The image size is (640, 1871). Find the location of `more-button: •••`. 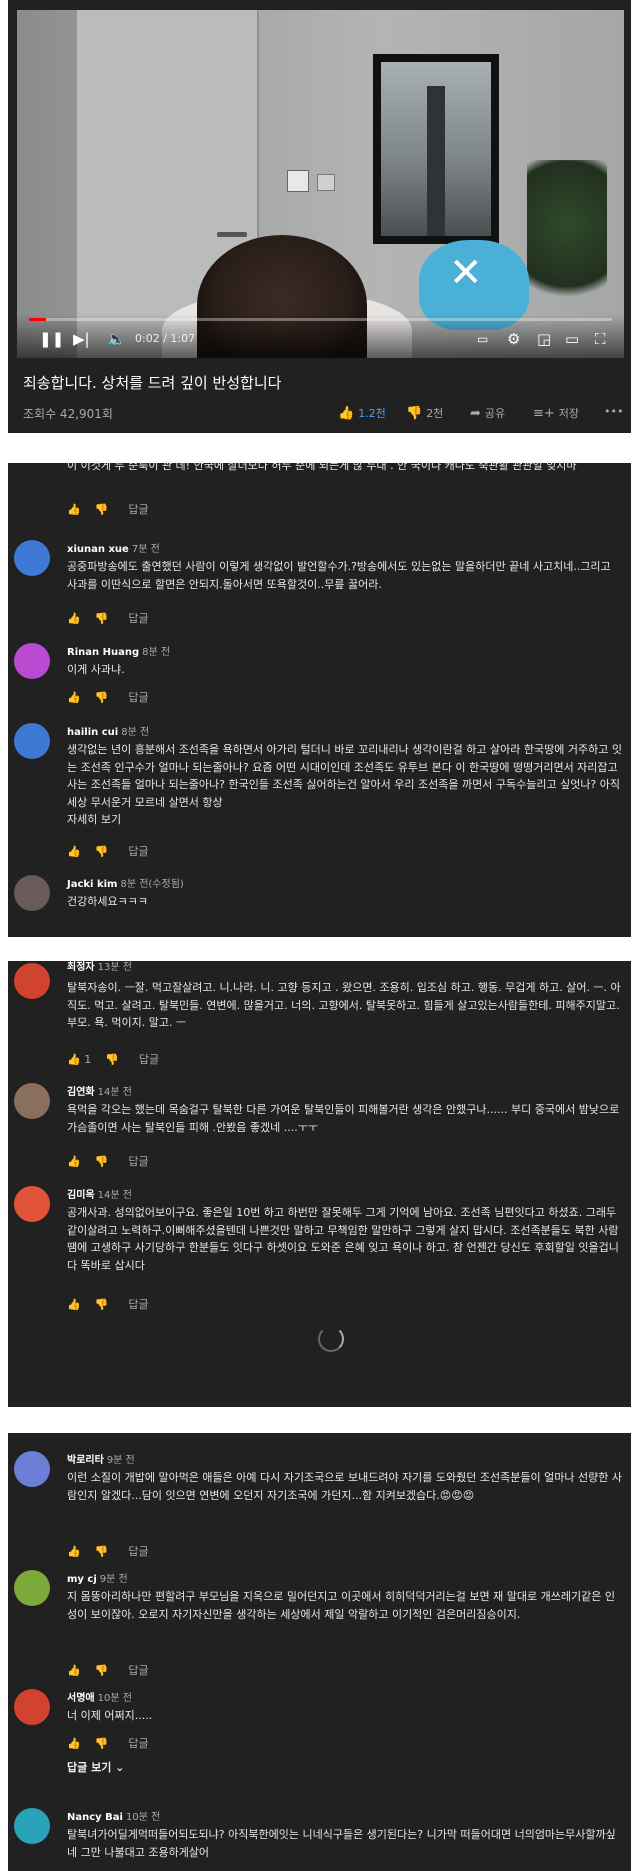

more-button: ••• is located at coordinates (613, 411).